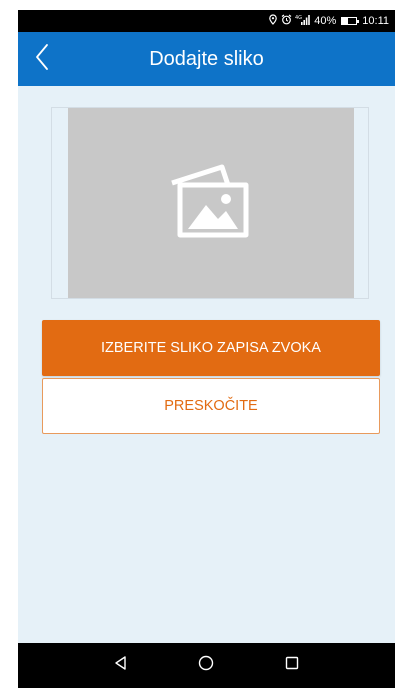 The height and width of the screenshot is (688, 395). I want to click on recents-square-icon, so click(292, 665).